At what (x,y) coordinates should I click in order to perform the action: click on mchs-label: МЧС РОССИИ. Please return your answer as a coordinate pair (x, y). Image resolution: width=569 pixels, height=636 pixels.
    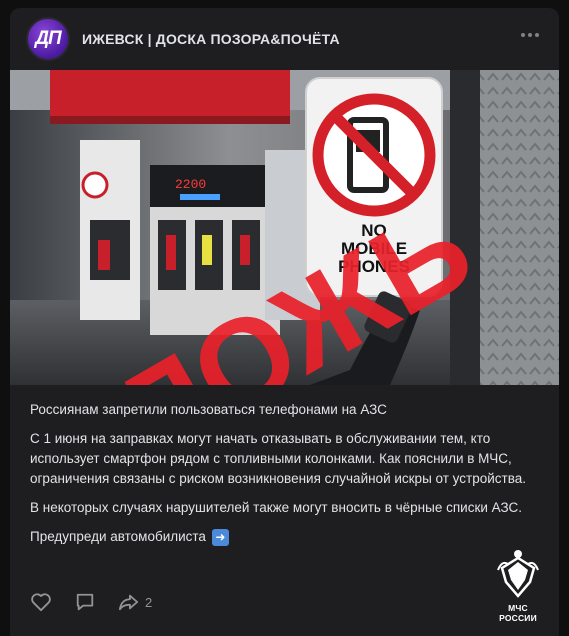
    Looking at the image, I should click on (518, 613).